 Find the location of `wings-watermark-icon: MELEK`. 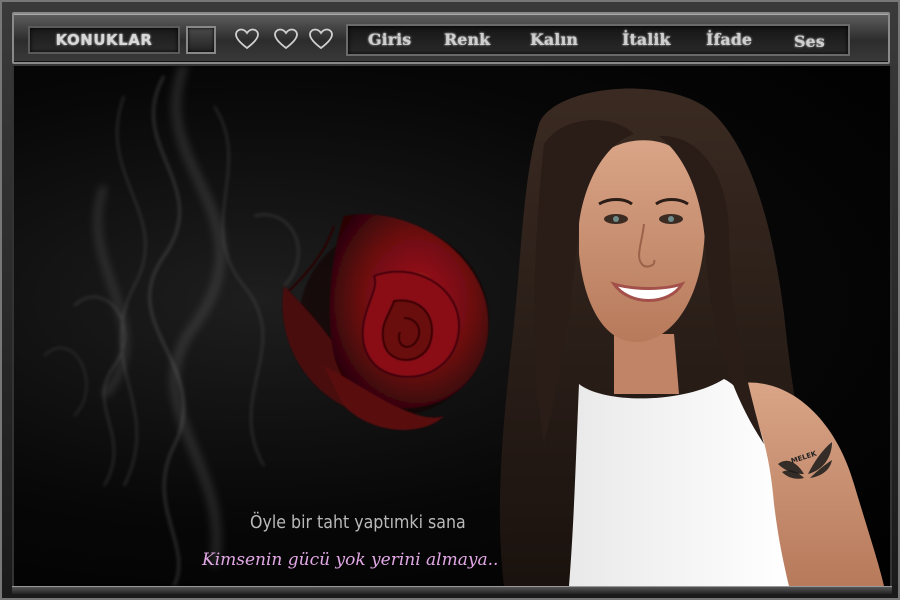

wings-watermark-icon: MELEK is located at coordinates (805, 460).